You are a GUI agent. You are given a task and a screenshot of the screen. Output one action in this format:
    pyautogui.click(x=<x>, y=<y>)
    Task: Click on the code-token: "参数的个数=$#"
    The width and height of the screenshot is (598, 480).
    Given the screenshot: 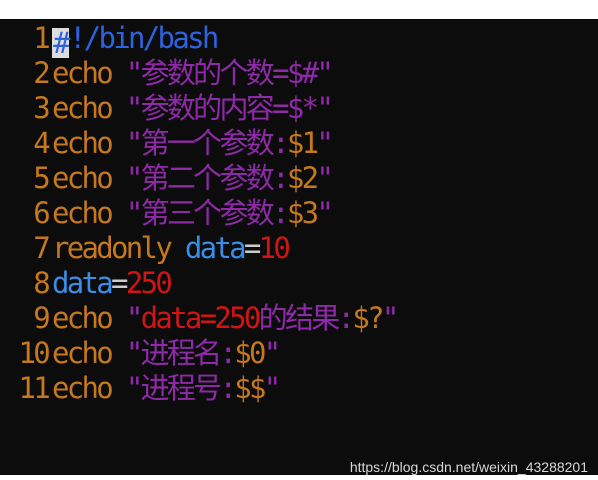 What is the action you would take?
    pyautogui.click(x=229, y=73)
    